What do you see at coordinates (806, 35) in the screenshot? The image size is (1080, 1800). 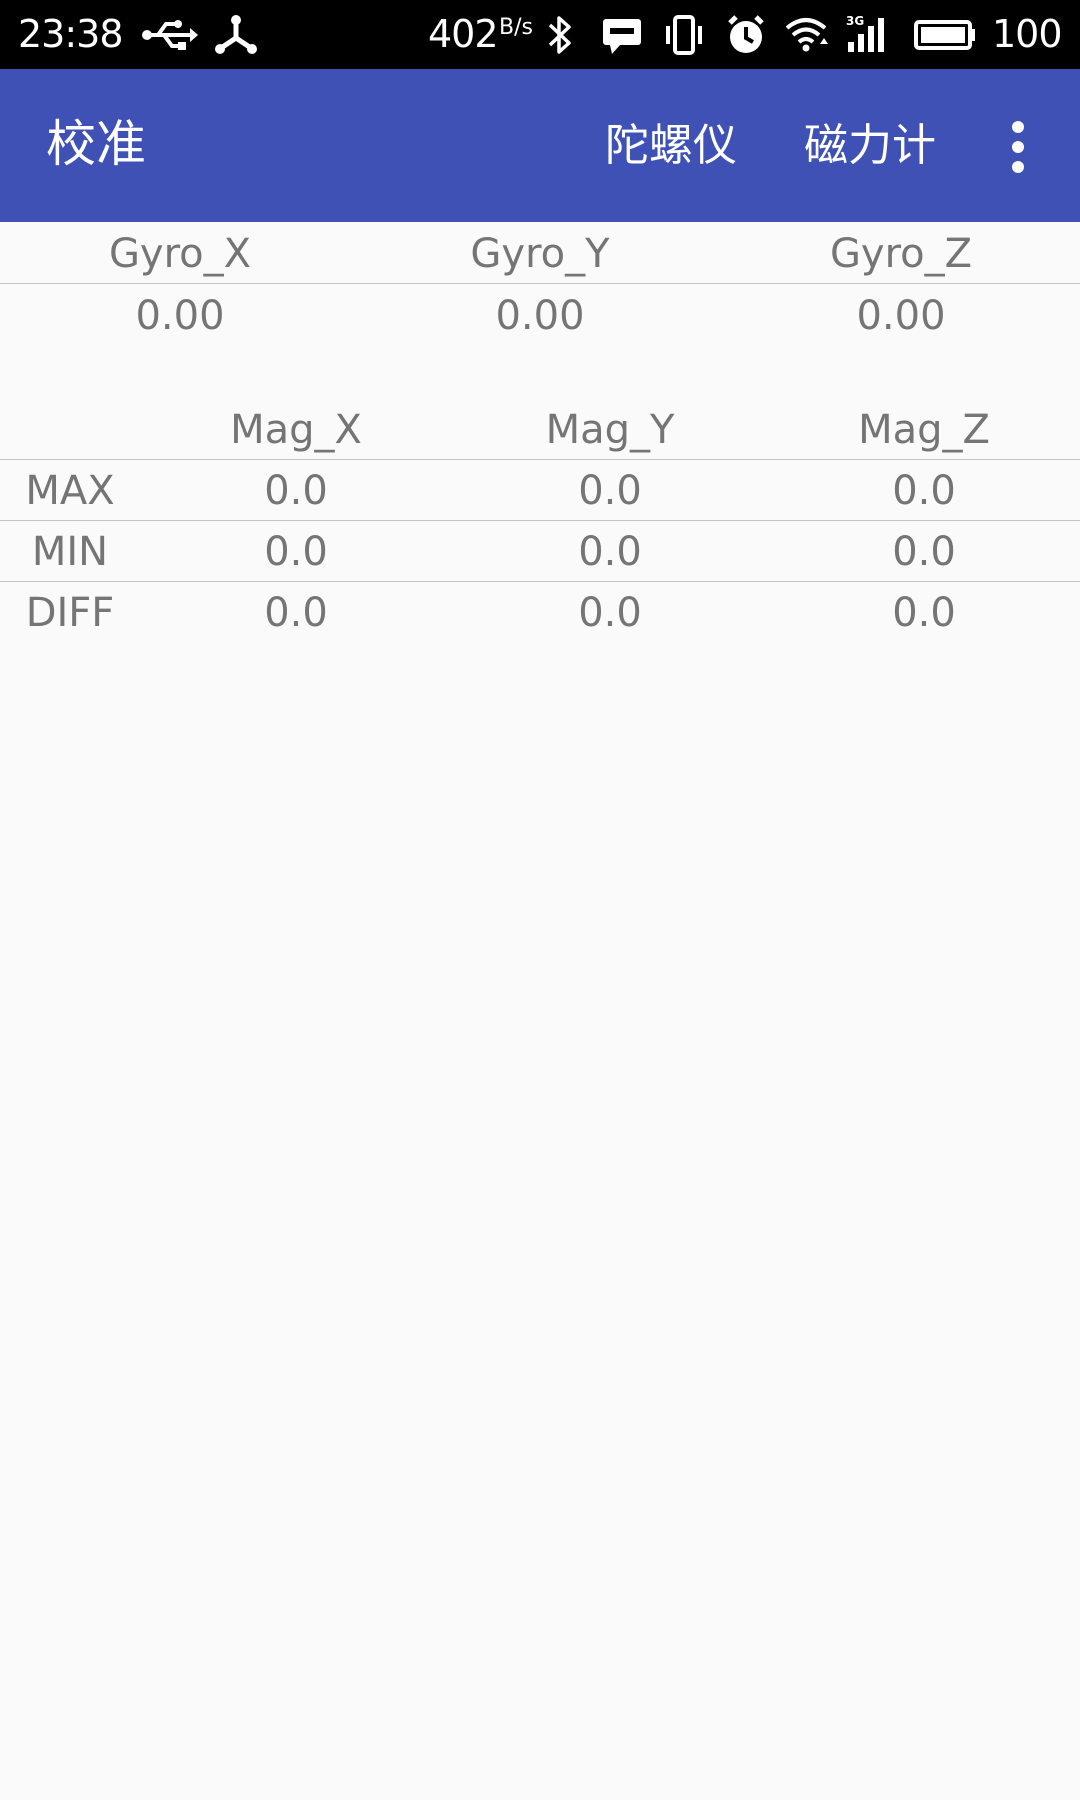 I see `wifi-icon` at bounding box center [806, 35].